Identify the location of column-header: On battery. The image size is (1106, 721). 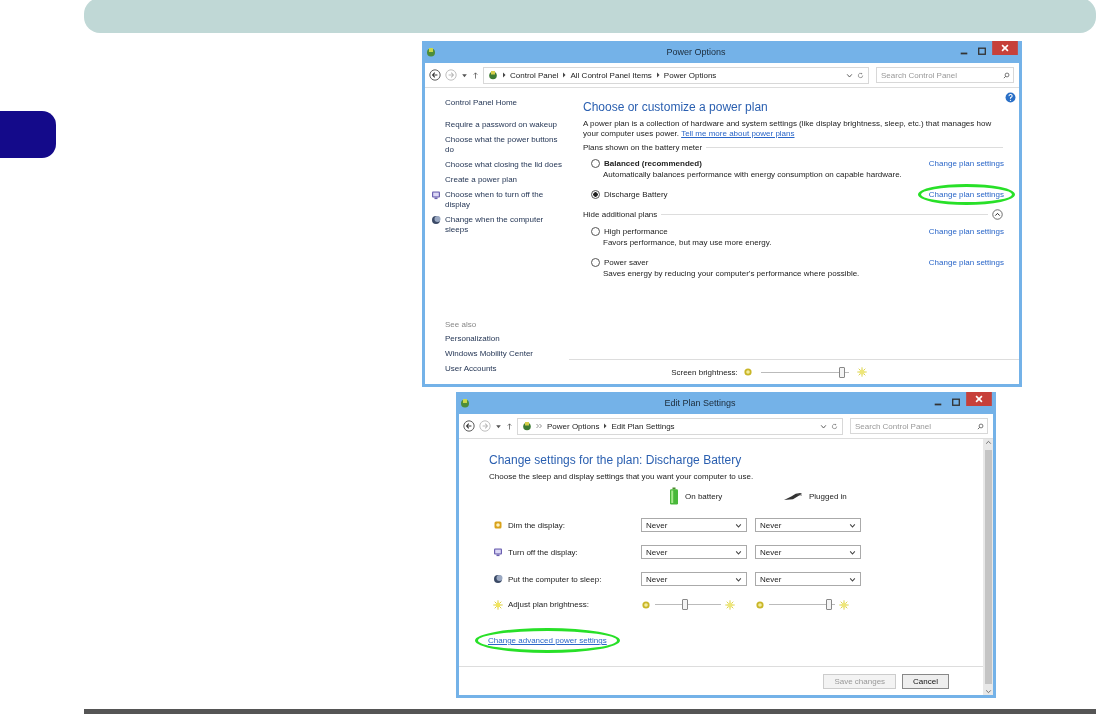
(704, 496).